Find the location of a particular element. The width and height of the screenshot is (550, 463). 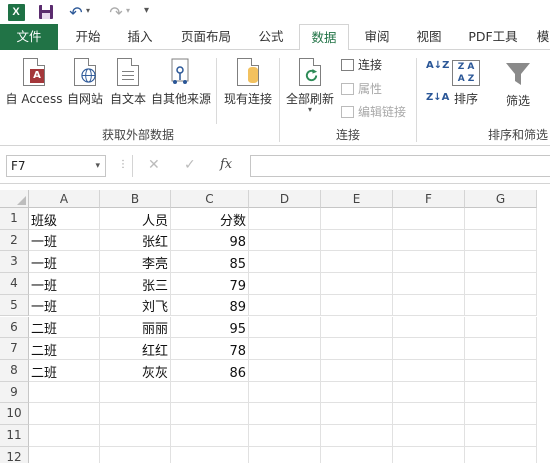

formula-input is located at coordinates (400, 166).